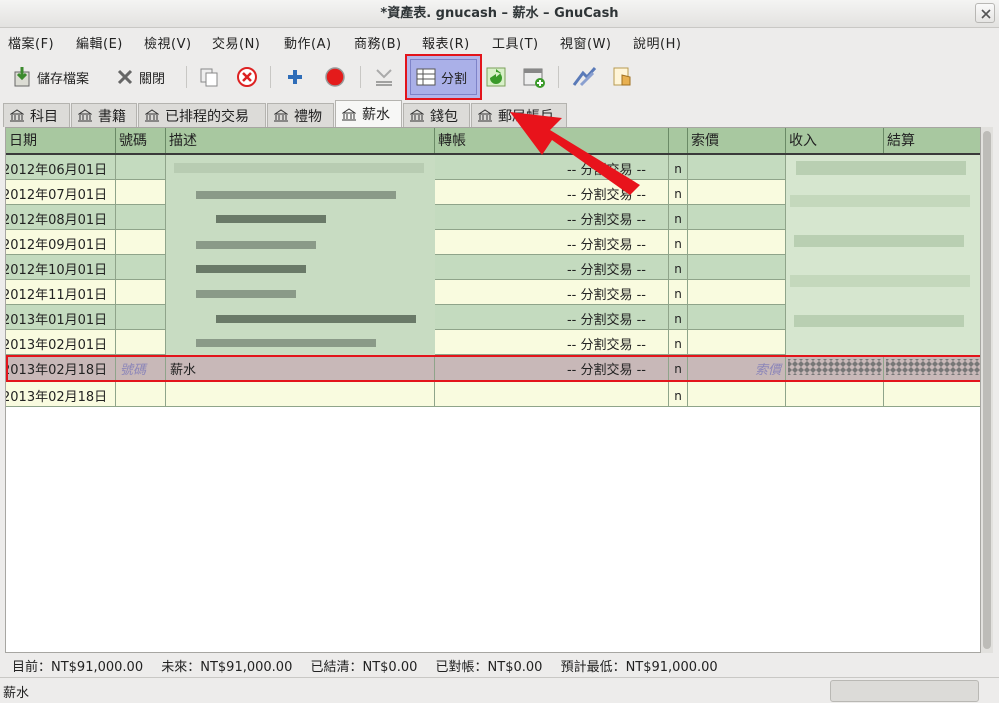 The height and width of the screenshot is (703, 999). I want to click on menu-tools: 工具(T), so click(515, 42).